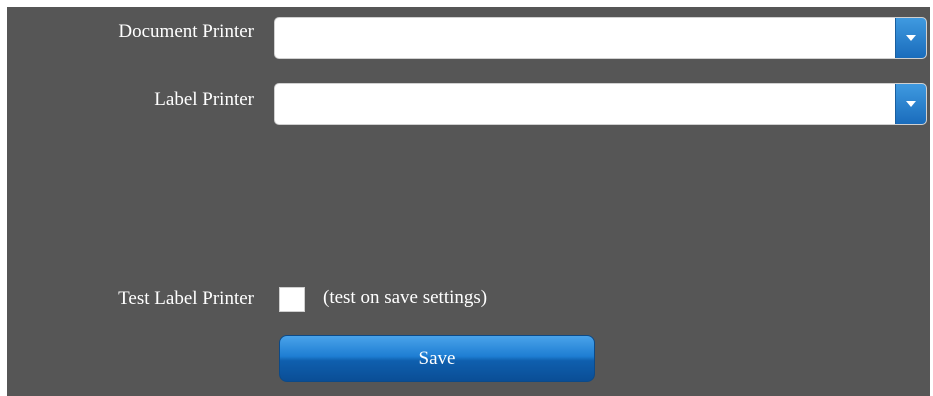 Image resolution: width=933 pixels, height=396 pixels. What do you see at coordinates (405, 297) in the screenshot?
I see `test-on-save-hint: (test on save settings)` at bounding box center [405, 297].